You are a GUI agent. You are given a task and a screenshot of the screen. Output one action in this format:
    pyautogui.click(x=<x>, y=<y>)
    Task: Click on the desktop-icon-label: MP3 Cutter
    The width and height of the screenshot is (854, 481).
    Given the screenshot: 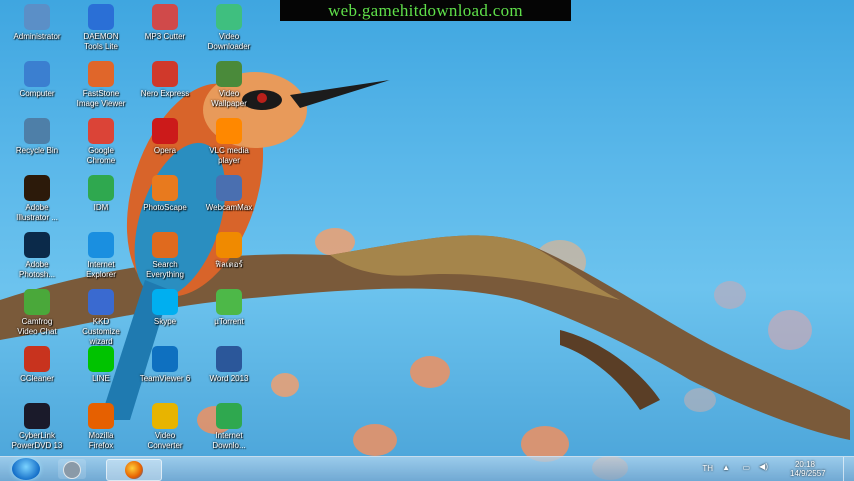 What is the action you would take?
    pyautogui.click(x=165, y=36)
    